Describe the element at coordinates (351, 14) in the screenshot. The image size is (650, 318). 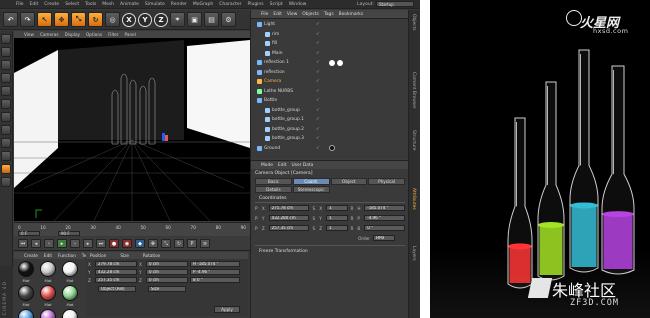
I see `object-menu-bookmarks: Bookmarks` at that location.